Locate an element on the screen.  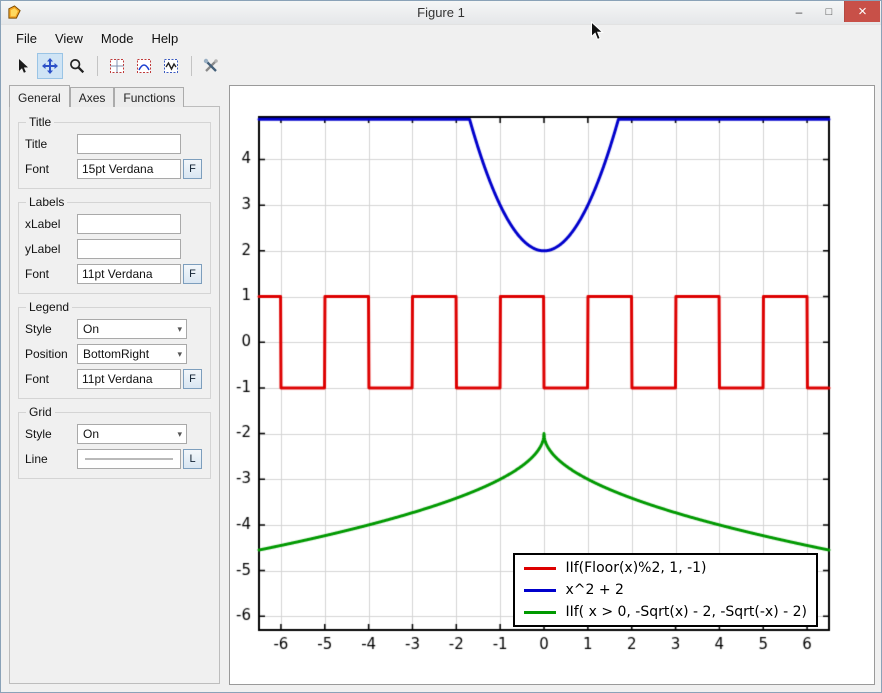
grid-group-legend: Grid is located at coordinates (40, 412).